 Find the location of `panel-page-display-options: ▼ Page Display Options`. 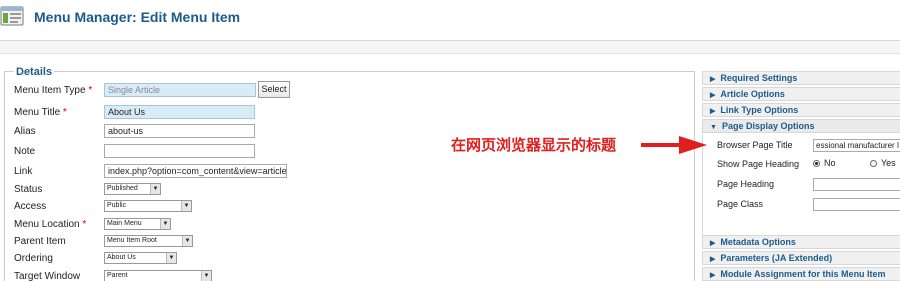

panel-page-display-options: ▼ Page Display Options is located at coordinates (801, 126).